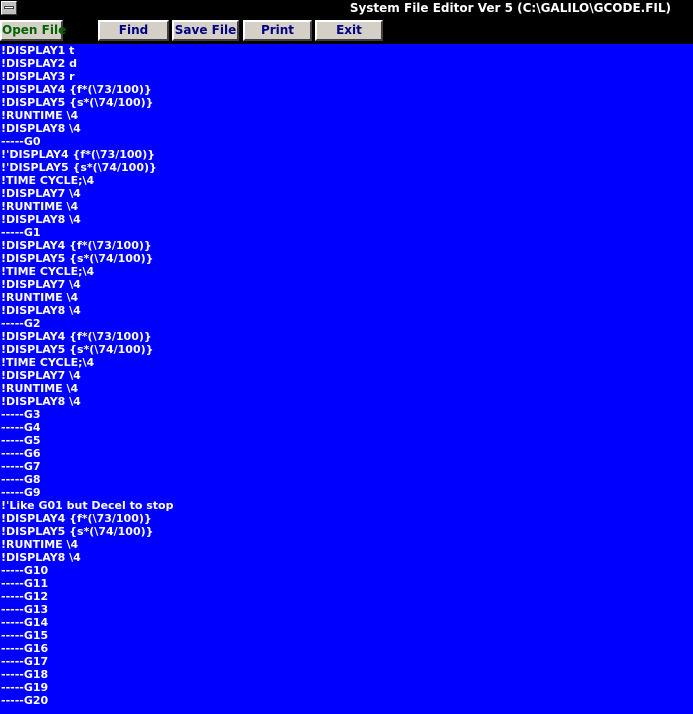 The width and height of the screenshot is (693, 714). Describe the element at coordinates (347, 76) in the screenshot. I see `editor-line: !DISPLAY3 r` at that location.